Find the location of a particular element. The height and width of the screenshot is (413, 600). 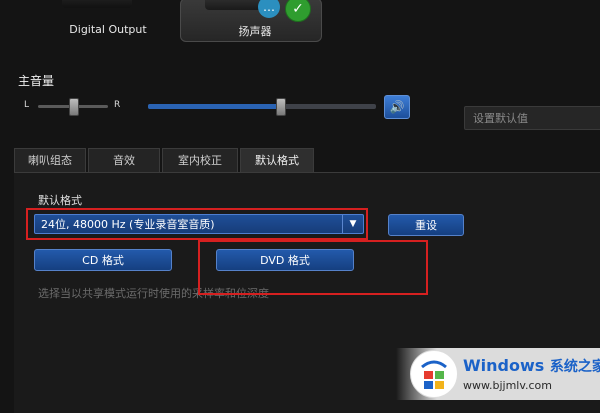

digital-output-device-image is located at coordinates (97, 4).